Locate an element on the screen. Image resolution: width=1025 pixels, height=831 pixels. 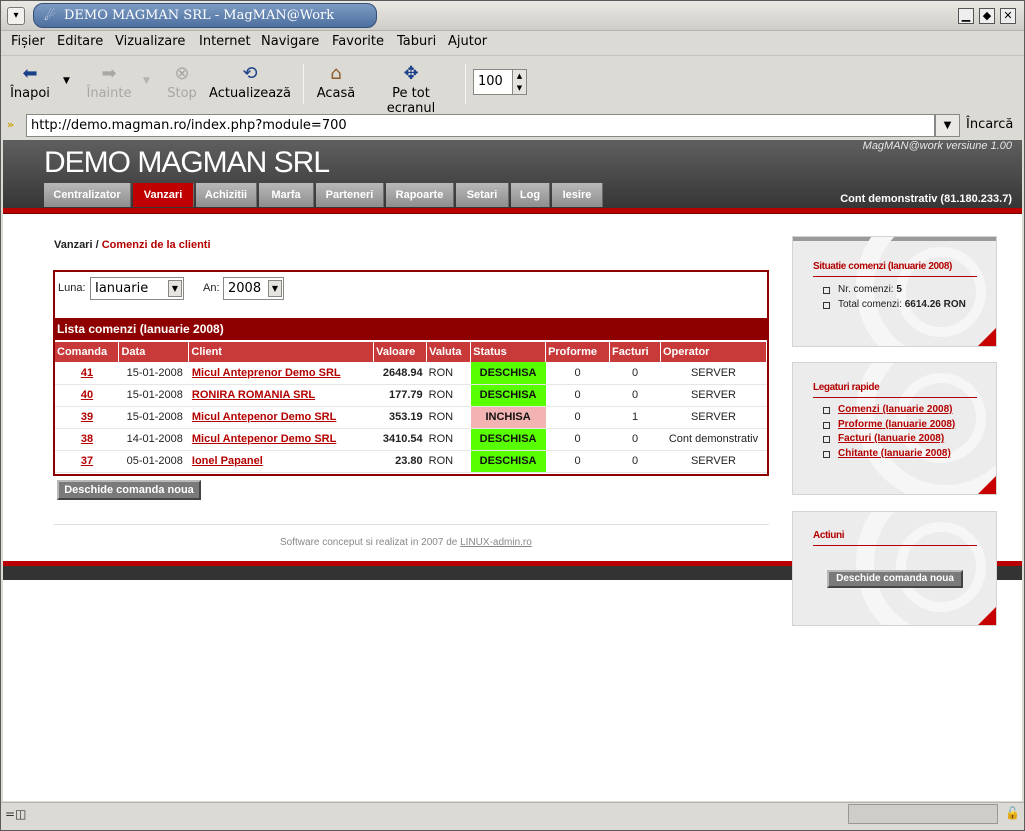
url-input is located at coordinates (480, 125).